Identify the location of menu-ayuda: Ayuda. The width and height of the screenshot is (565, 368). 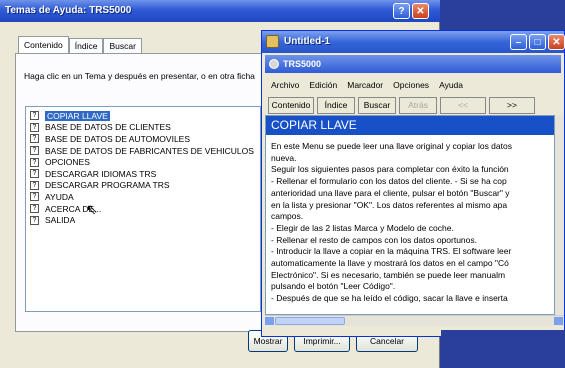
(451, 85).